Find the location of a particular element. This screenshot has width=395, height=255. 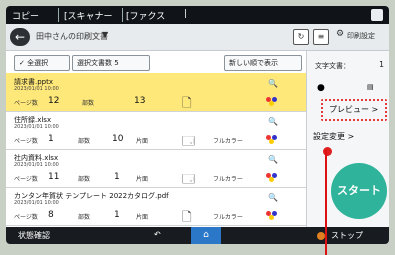

pages-value: 8 is located at coordinates (51, 215).